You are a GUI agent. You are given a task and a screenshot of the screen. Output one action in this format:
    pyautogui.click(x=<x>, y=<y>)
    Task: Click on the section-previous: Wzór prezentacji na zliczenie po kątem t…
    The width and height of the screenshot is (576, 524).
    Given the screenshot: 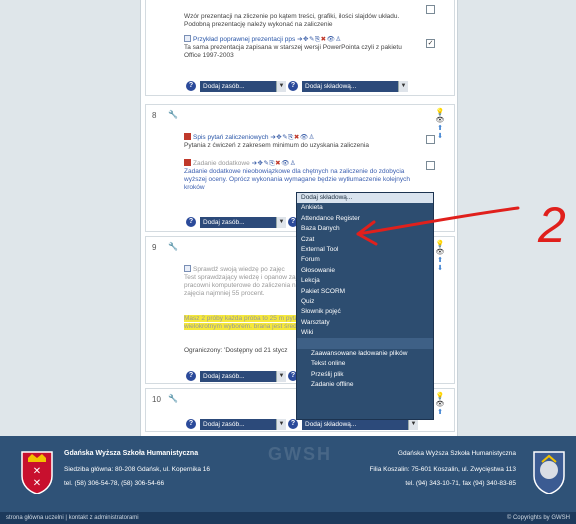 What is the action you would take?
    pyautogui.click(x=300, y=48)
    